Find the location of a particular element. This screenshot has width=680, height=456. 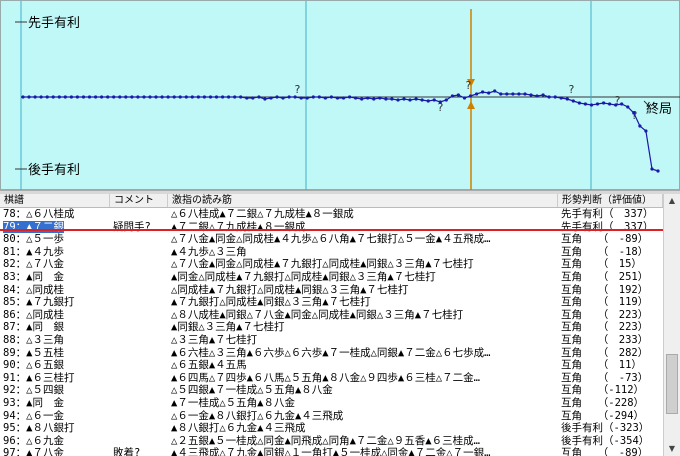

column-header-comment: コメント is located at coordinates (139, 200).